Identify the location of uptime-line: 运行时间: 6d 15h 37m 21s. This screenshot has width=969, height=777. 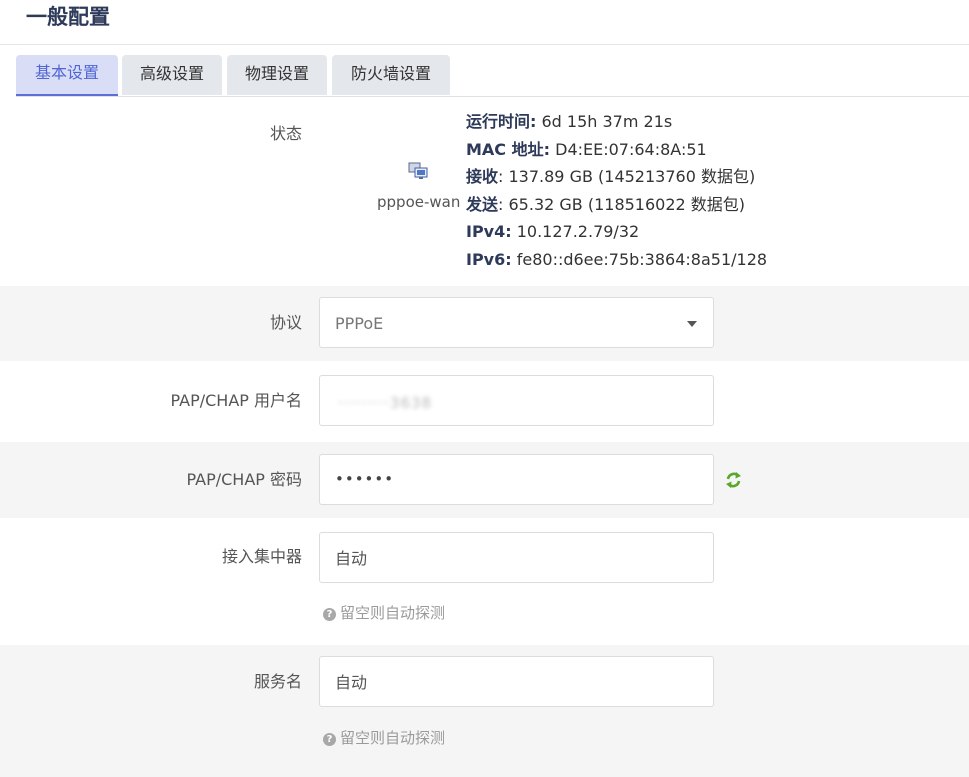
(616, 122).